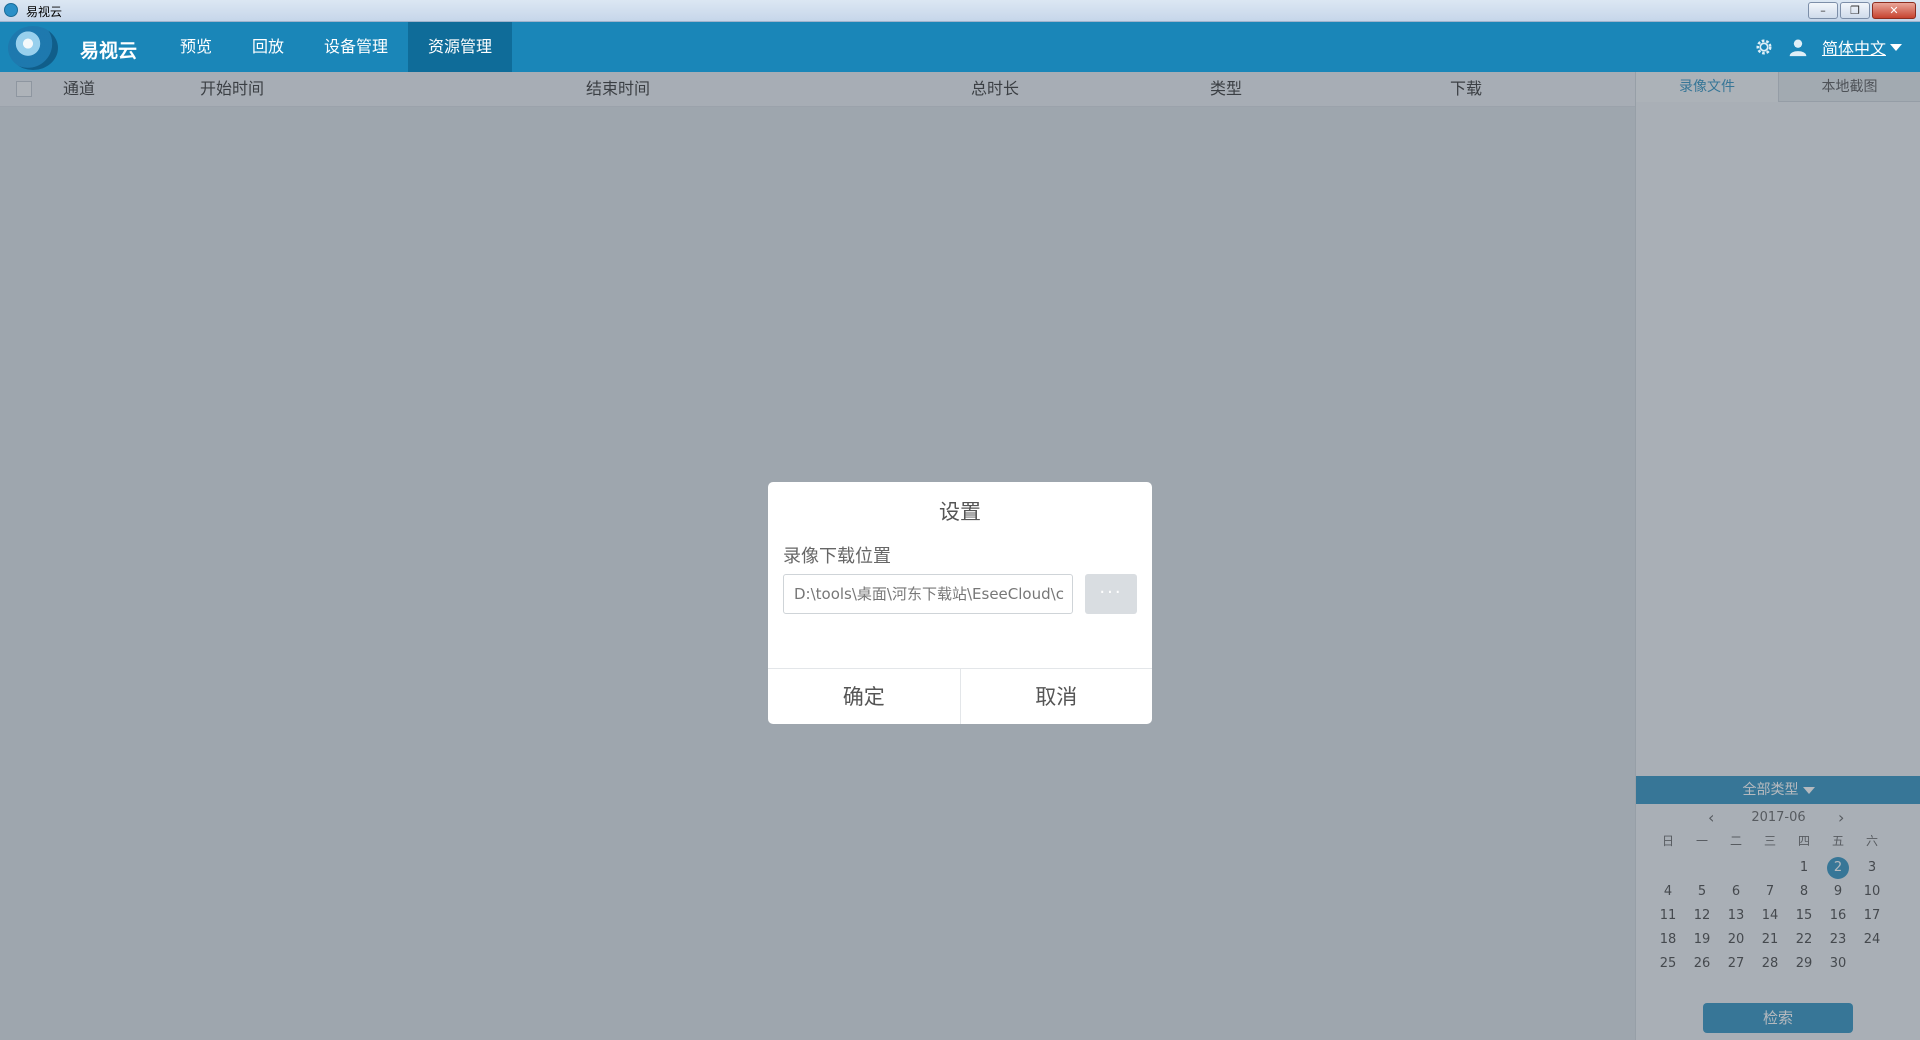  What do you see at coordinates (356, 47) in the screenshot?
I see `tab-device-management: 设备管理` at bounding box center [356, 47].